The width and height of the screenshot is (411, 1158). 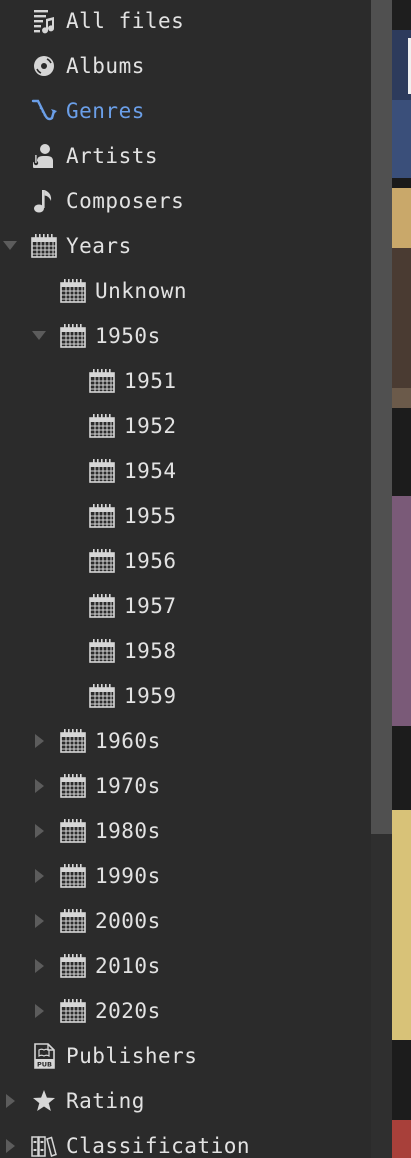 I want to click on tree-item-years: Years, so click(x=185, y=246).